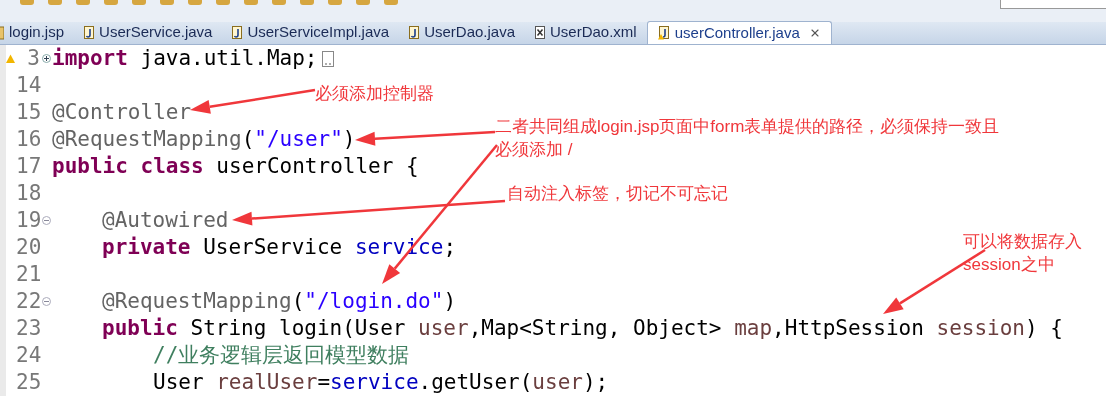 The width and height of the screenshot is (1106, 403). I want to click on code-line: @RequestMapping("/login.do"), so click(279, 301).